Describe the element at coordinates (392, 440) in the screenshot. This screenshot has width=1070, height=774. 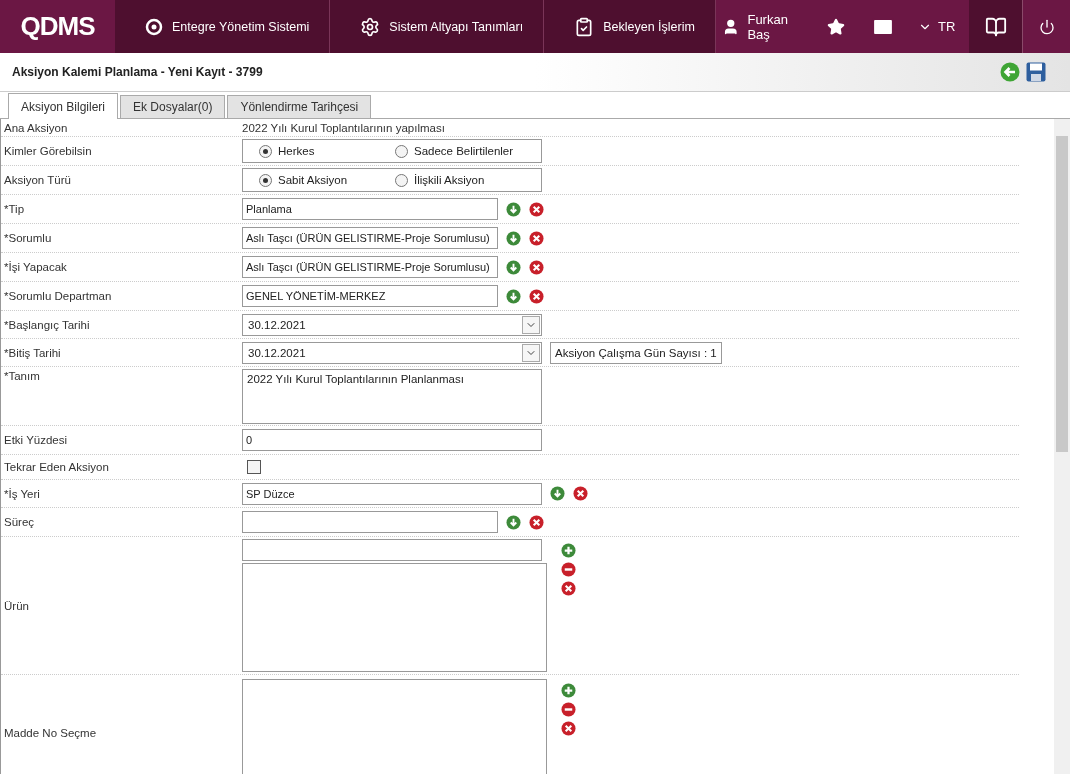
I see `input-field: 0` at that location.